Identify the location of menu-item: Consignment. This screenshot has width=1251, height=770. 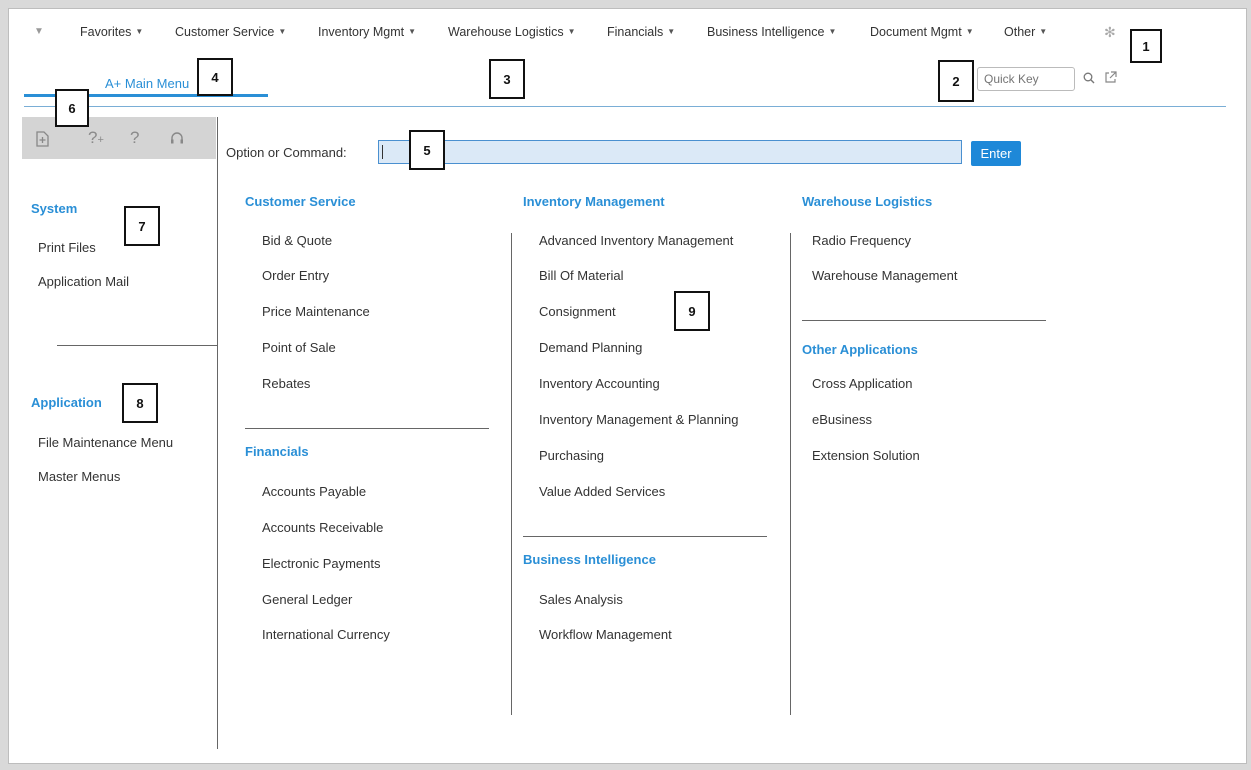
(577, 311).